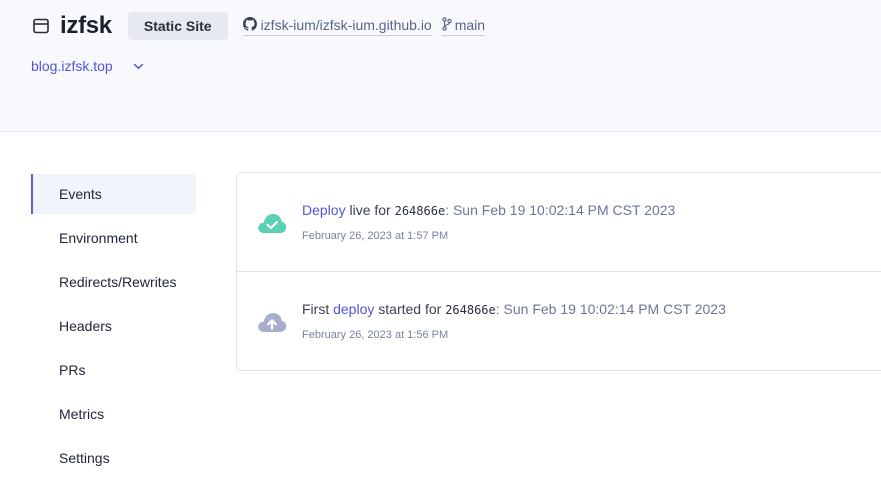  I want to click on cloud-upload-icon, so click(272, 322).